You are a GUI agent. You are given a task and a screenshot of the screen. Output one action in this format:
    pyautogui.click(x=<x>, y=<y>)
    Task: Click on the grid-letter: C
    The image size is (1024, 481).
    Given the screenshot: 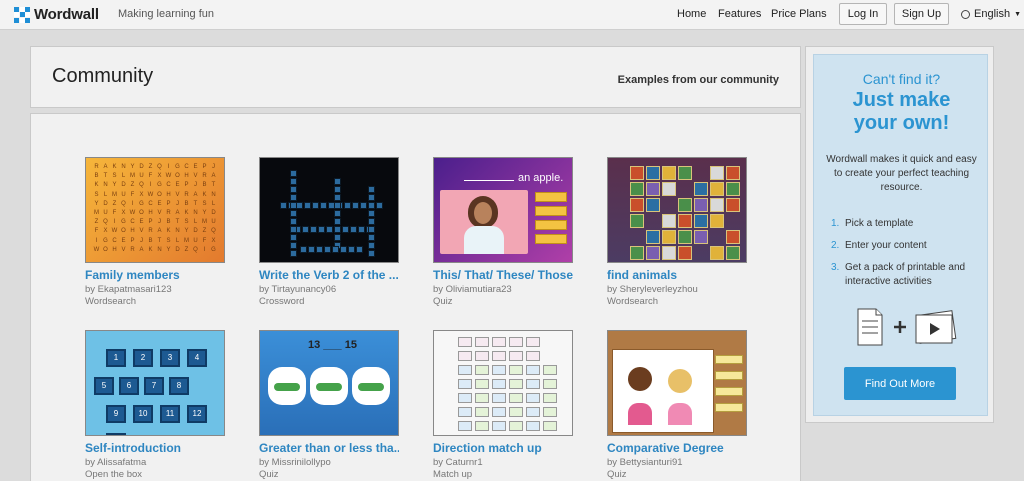 What is the action you would take?
    pyautogui.click(x=132, y=222)
    